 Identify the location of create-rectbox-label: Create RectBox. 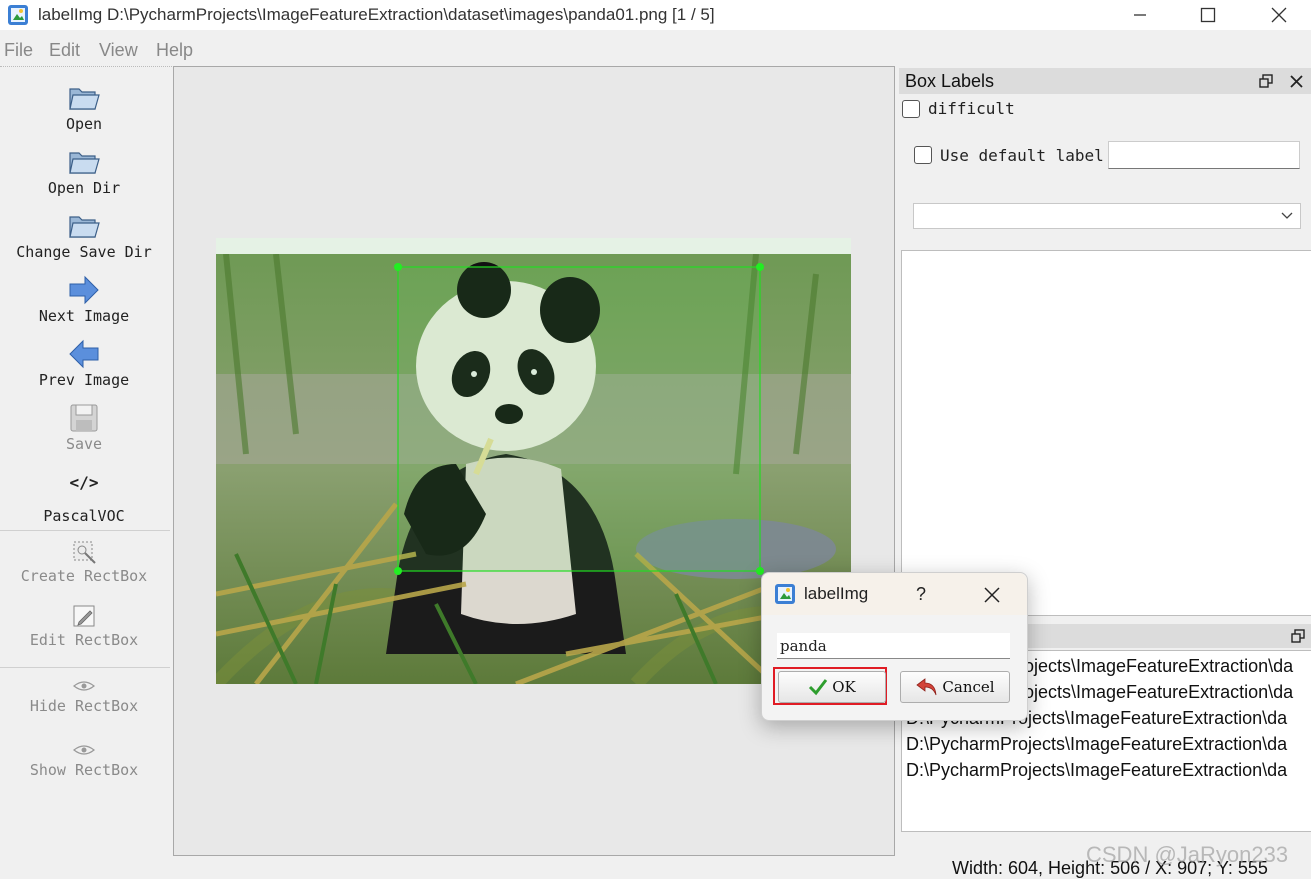
(84, 576).